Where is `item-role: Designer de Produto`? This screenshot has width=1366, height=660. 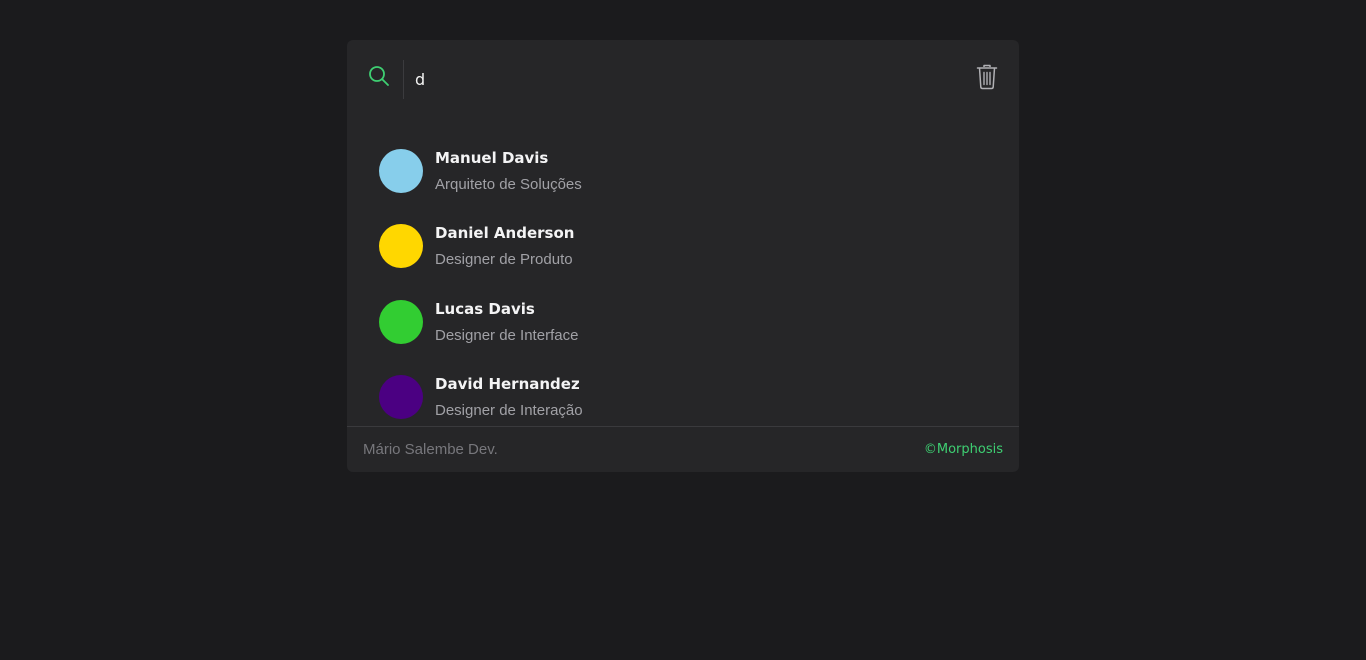 item-role: Designer de Produto is located at coordinates (504, 259).